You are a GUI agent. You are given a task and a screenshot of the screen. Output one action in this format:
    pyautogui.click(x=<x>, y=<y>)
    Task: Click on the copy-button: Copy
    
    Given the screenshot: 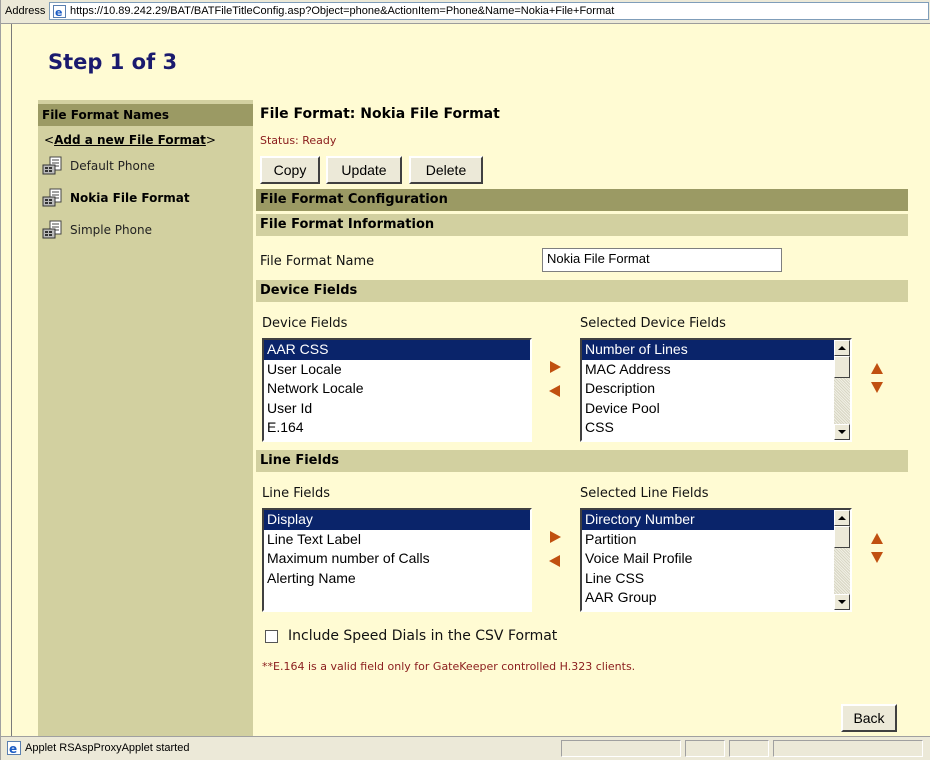 What is the action you would take?
    pyautogui.click(x=290, y=170)
    